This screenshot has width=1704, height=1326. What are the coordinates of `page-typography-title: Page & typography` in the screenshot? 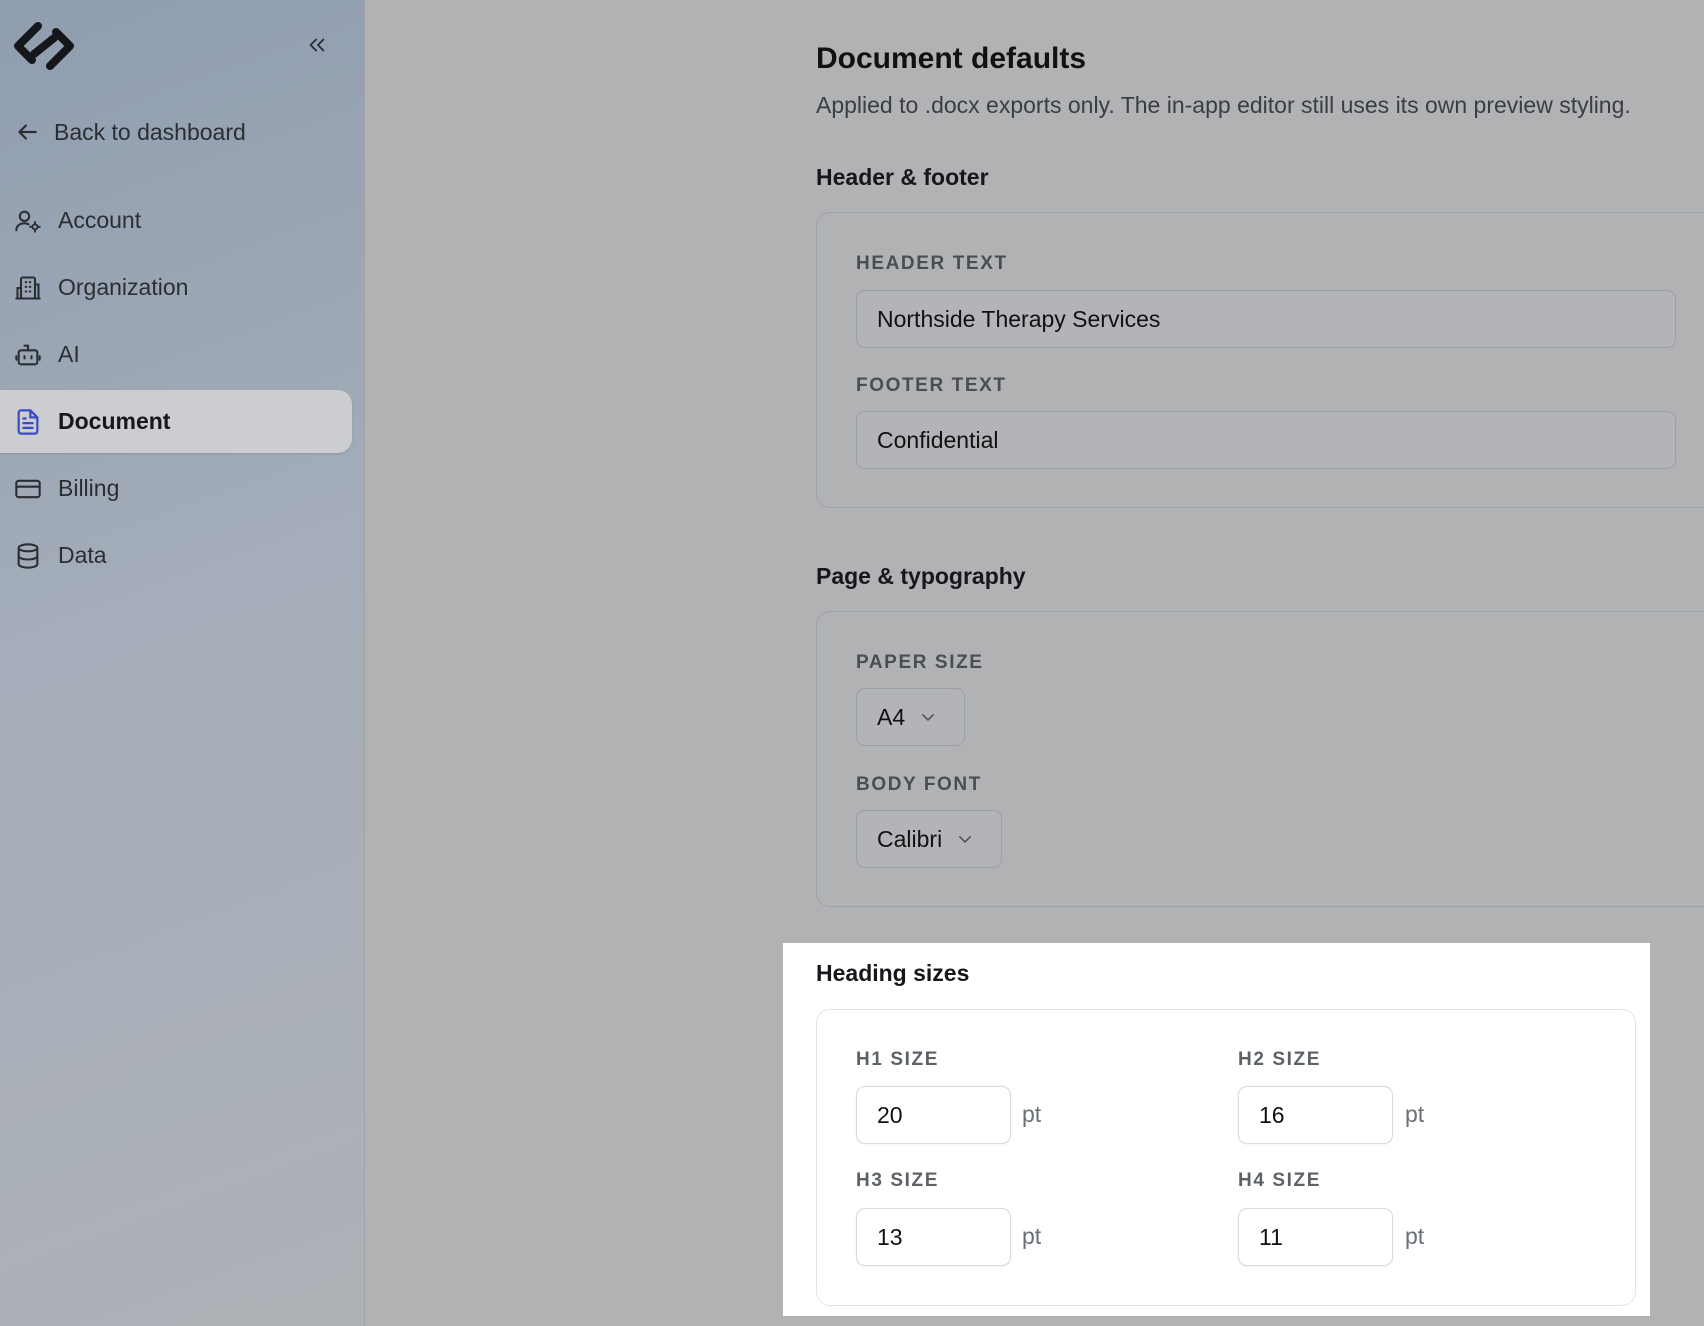 It's located at (921, 576).